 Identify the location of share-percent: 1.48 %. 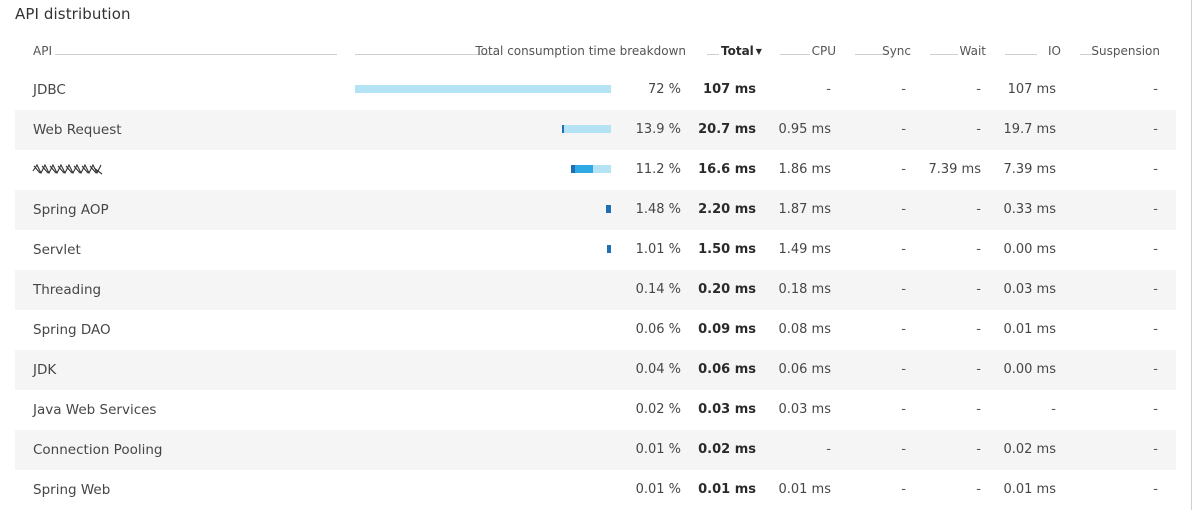
(658, 209).